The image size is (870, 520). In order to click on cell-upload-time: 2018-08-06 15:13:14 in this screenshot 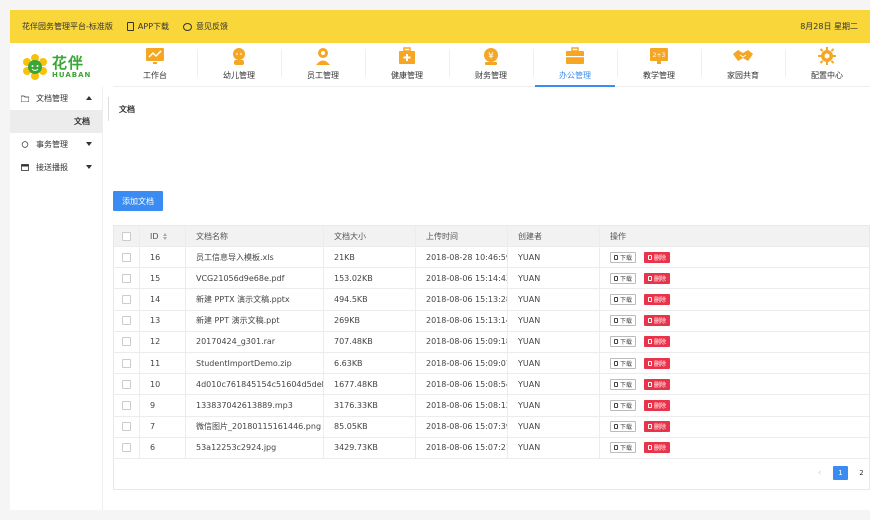, I will do `click(462, 320)`.